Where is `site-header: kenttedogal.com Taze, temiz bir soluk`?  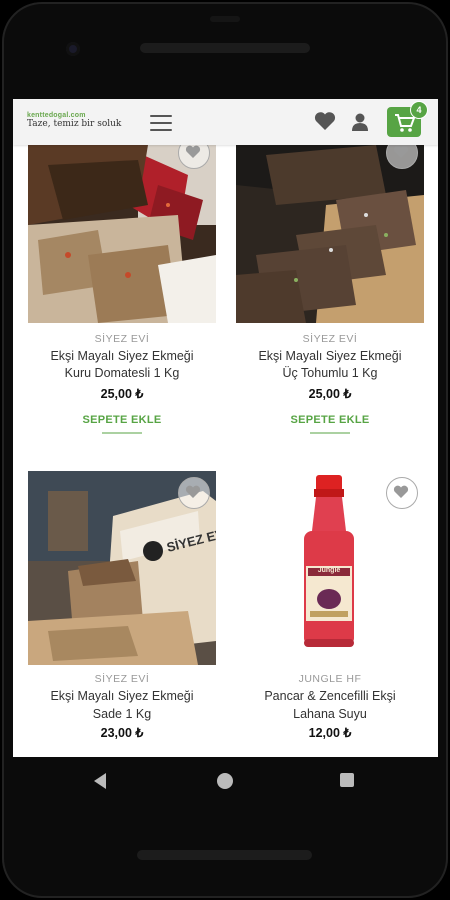 site-header: kenttedogal.com Taze, temiz bir soluk is located at coordinates (225, 122).